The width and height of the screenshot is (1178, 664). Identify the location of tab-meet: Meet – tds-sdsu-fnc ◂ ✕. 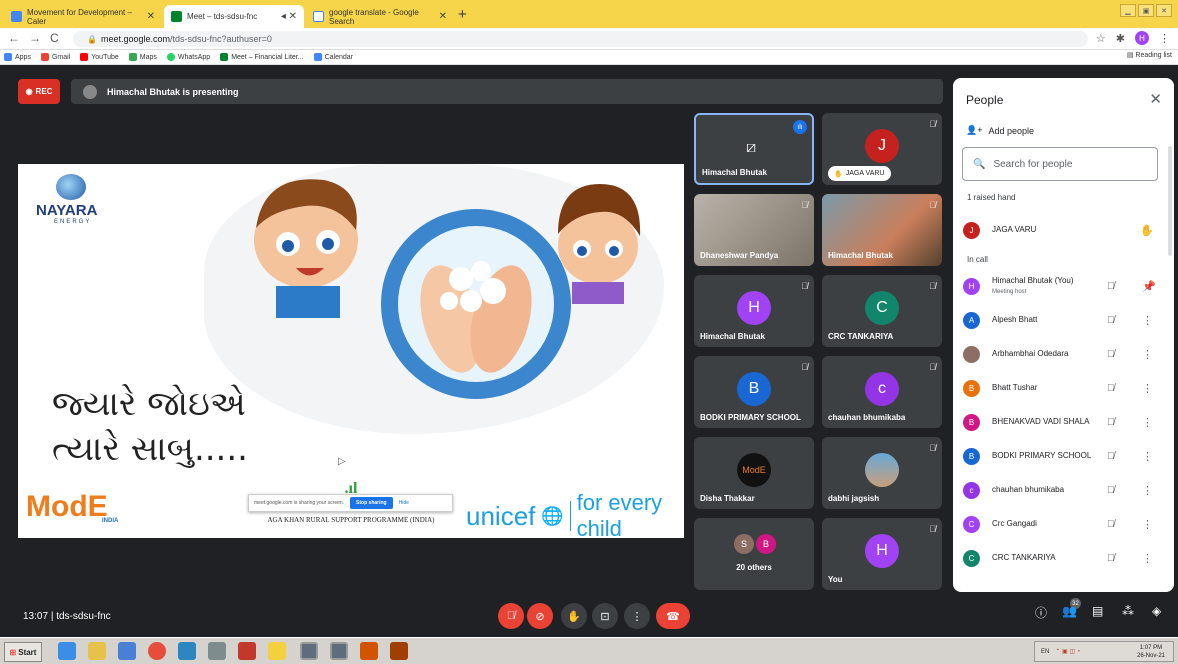
(234, 16).